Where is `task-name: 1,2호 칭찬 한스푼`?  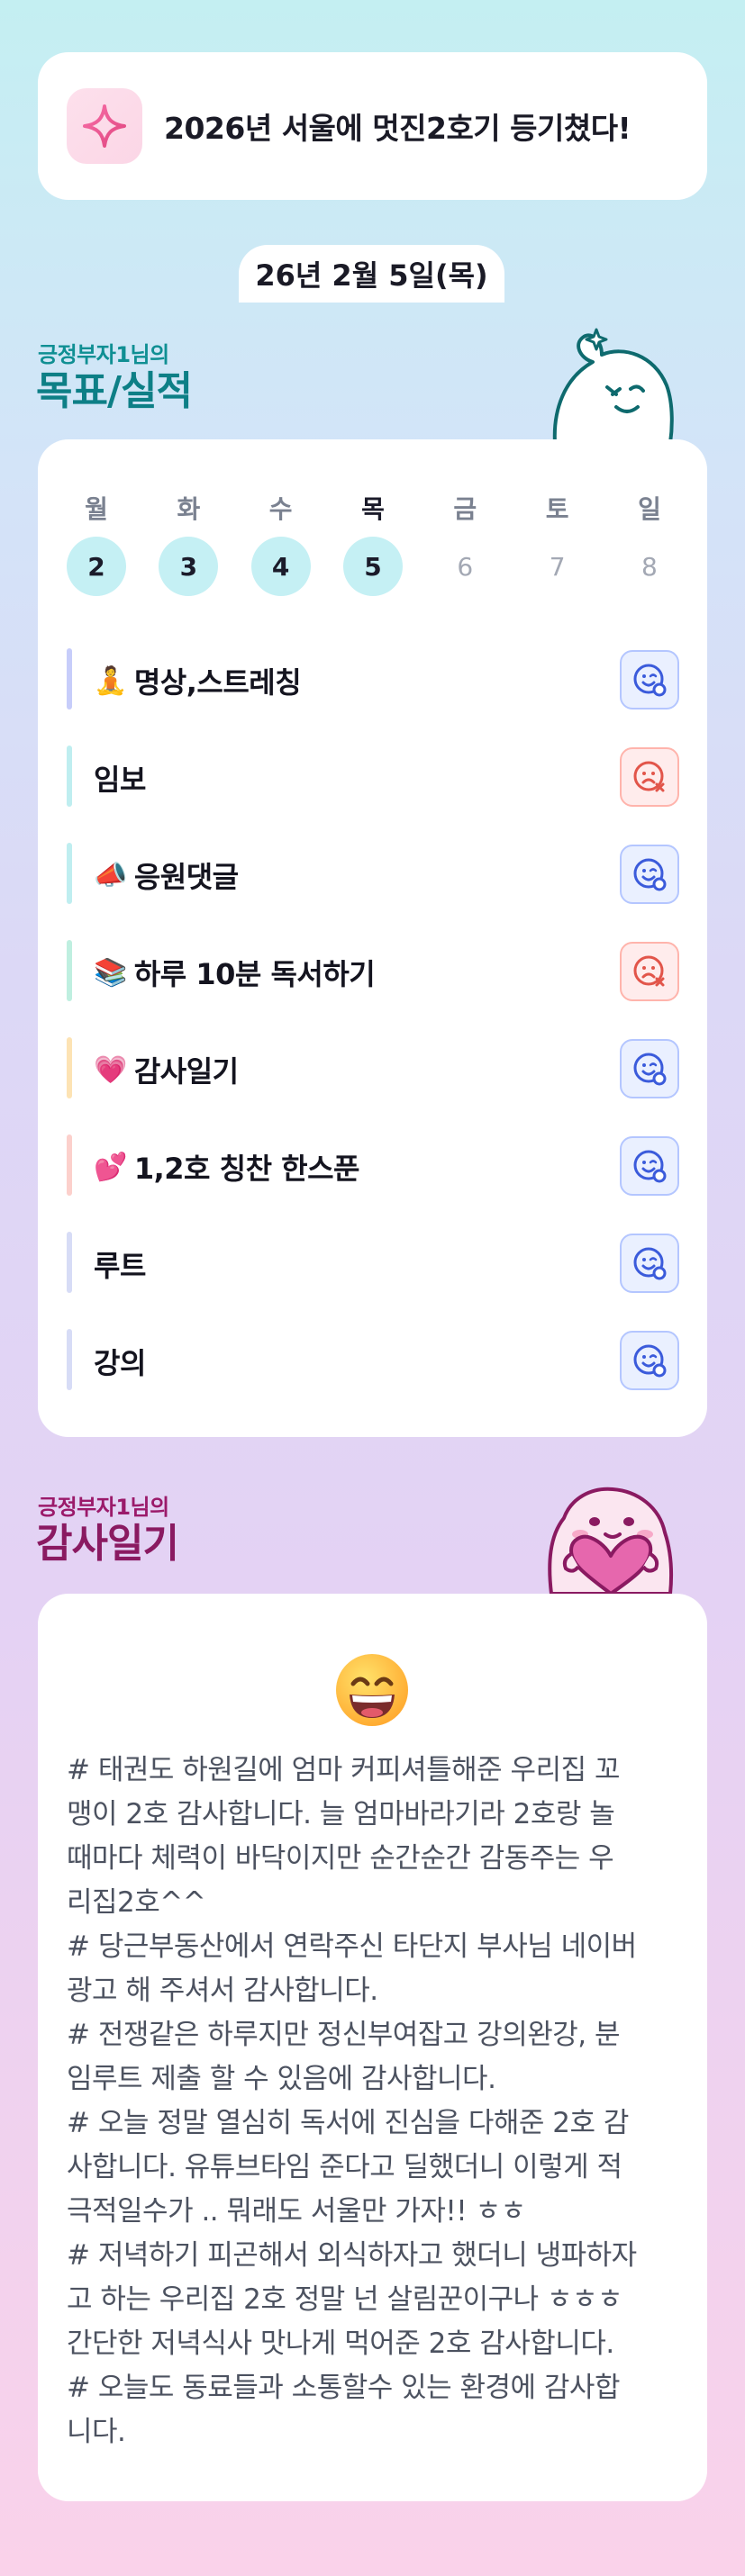
task-name: 1,2호 칭찬 한스푼 is located at coordinates (246, 1169).